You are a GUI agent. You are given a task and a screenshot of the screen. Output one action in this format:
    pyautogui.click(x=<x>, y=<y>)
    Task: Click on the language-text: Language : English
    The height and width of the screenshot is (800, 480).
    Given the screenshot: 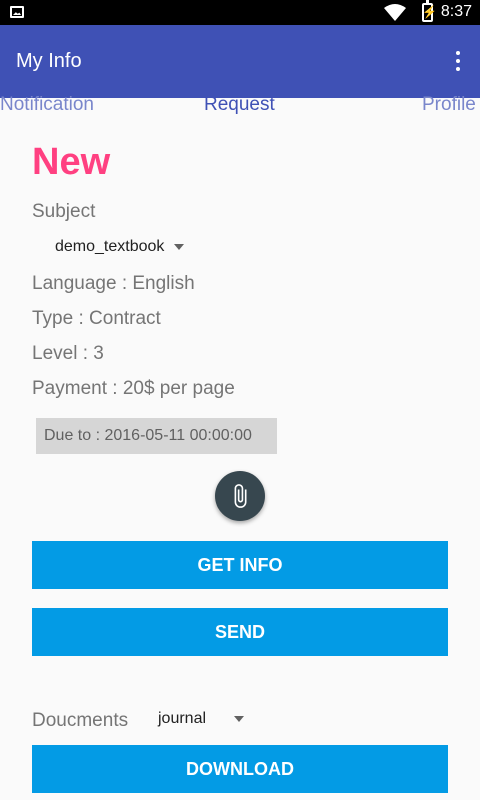 What is the action you would take?
    pyautogui.click(x=113, y=283)
    